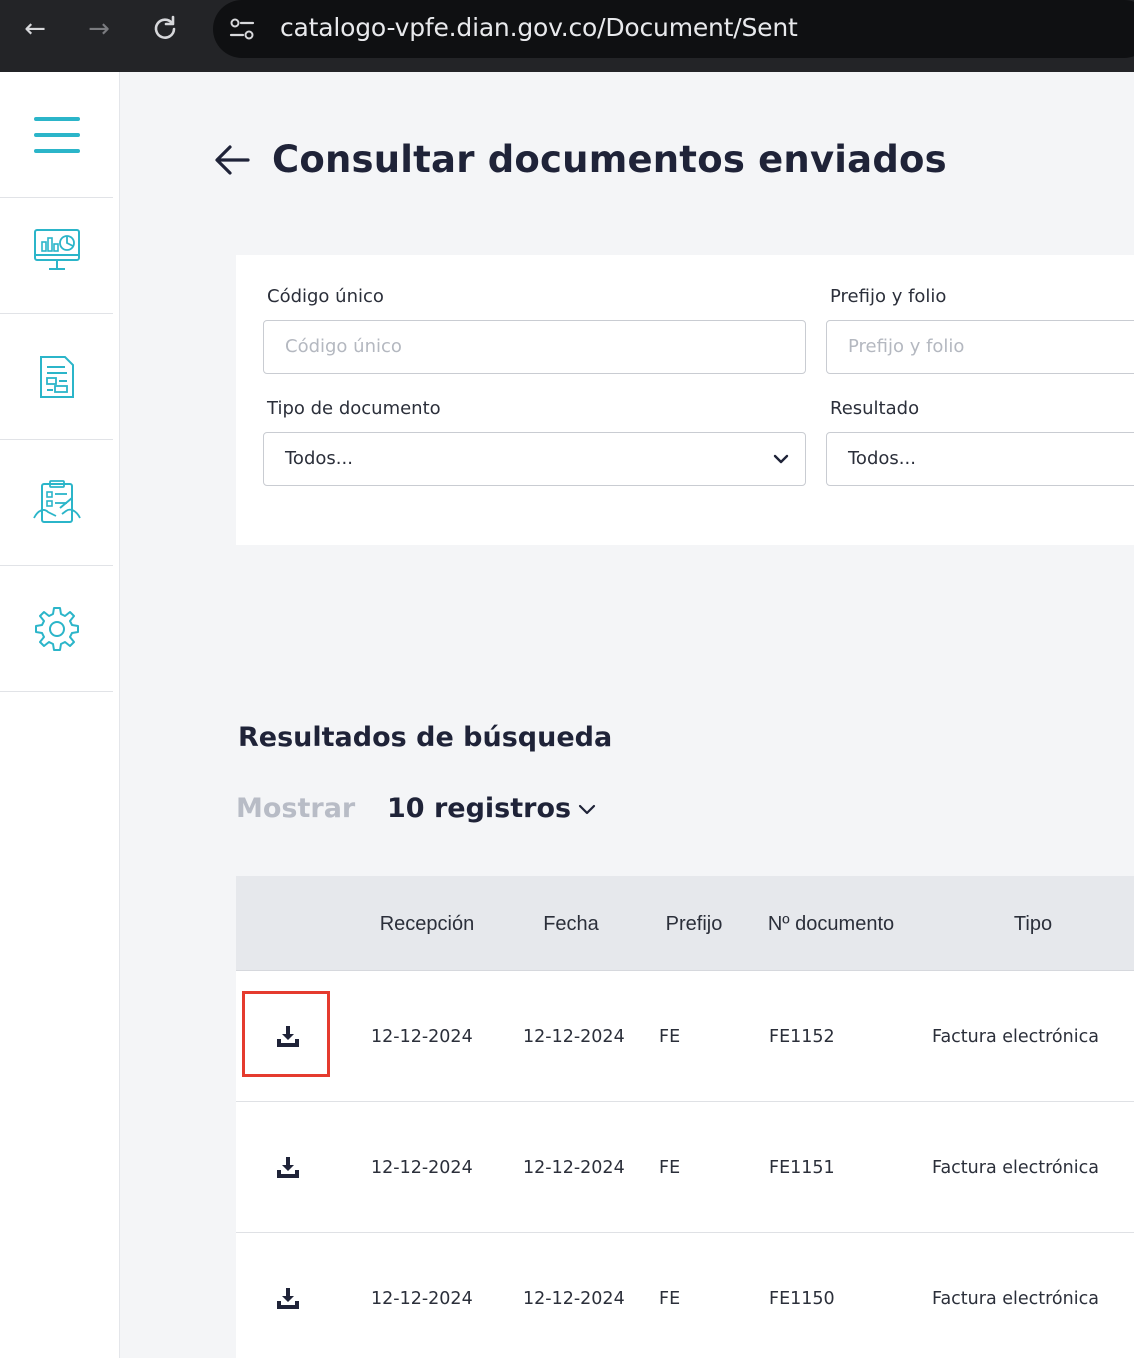 This screenshot has width=1134, height=1358. Describe the element at coordinates (479, 808) in the screenshot. I see `page-size-select: 10 registros` at that location.